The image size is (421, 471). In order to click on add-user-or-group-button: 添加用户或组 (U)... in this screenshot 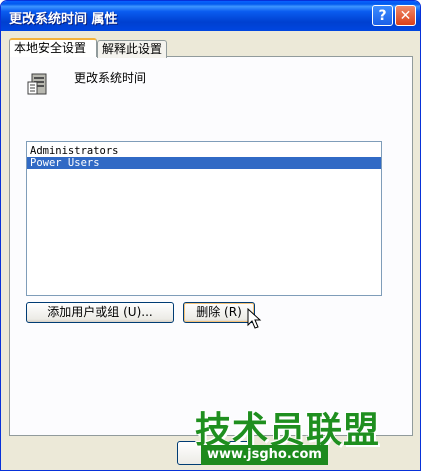, I will do `click(100, 312)`.